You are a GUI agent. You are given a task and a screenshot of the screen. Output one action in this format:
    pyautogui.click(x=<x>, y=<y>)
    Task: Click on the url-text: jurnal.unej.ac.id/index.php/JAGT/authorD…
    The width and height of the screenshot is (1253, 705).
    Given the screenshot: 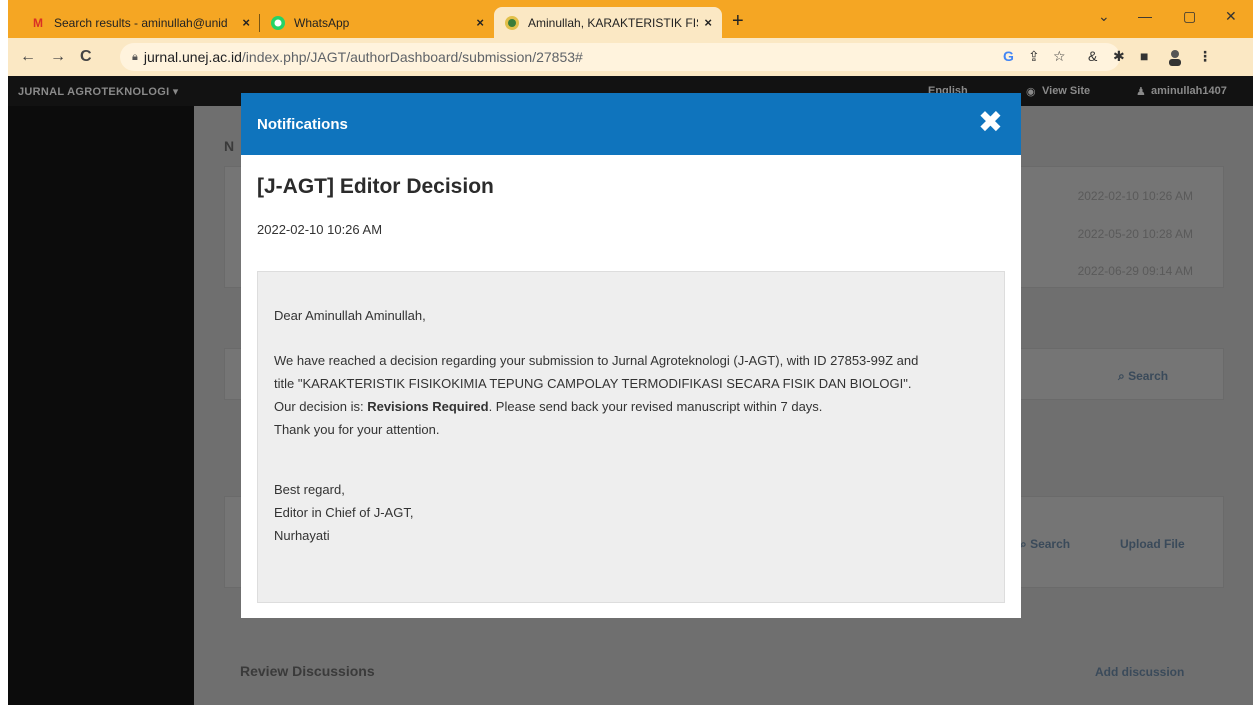 What is the action you would take?
    pyautogui.click(x=363, y=57)
    